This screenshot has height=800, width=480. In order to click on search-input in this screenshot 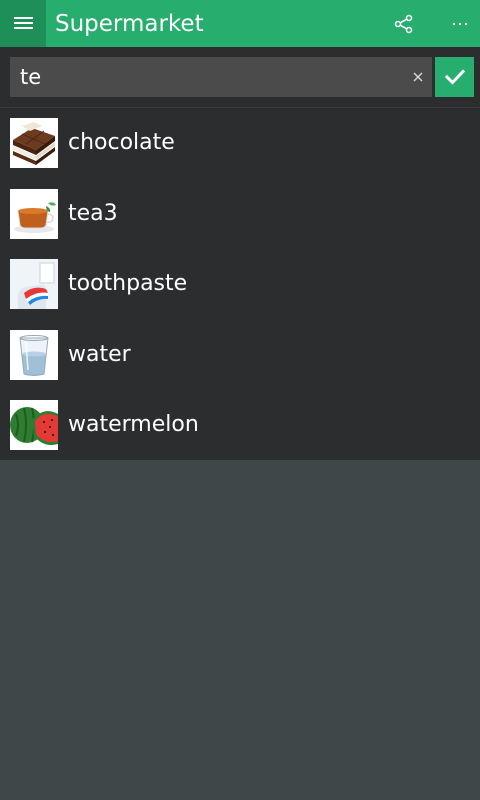, I will do `click(205, 77)`.